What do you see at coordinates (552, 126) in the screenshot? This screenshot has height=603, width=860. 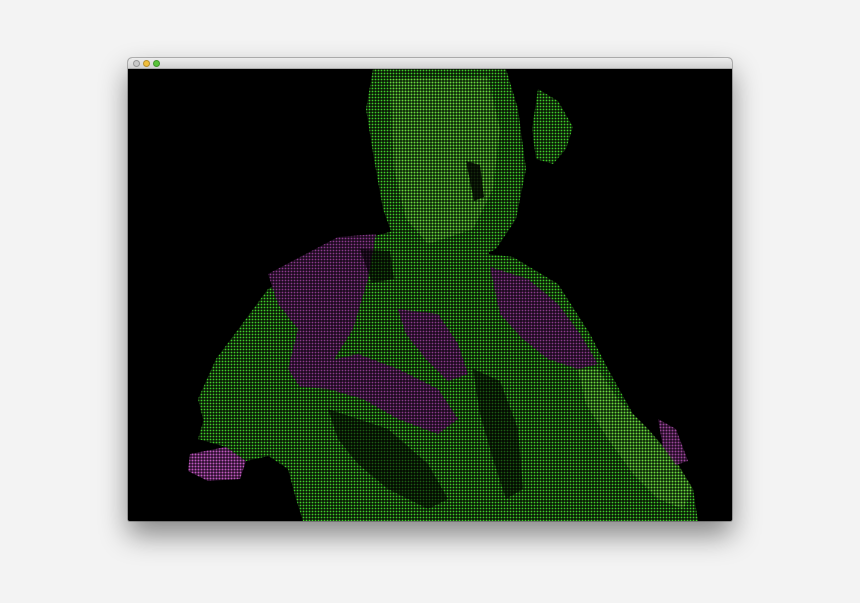 I see `point-cloud-hair` at bounding box center [552, 126].